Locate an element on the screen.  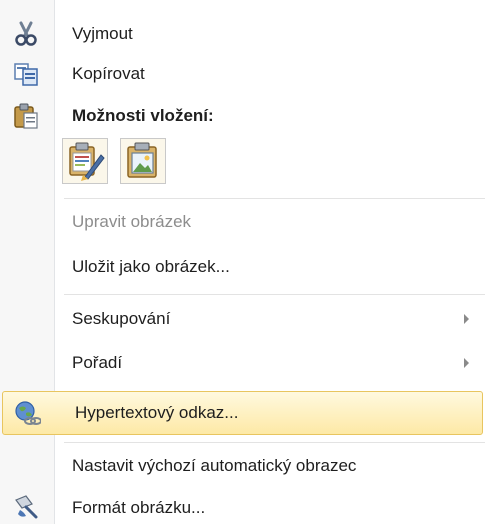
copy-icon is located at coordinates (26, 74).